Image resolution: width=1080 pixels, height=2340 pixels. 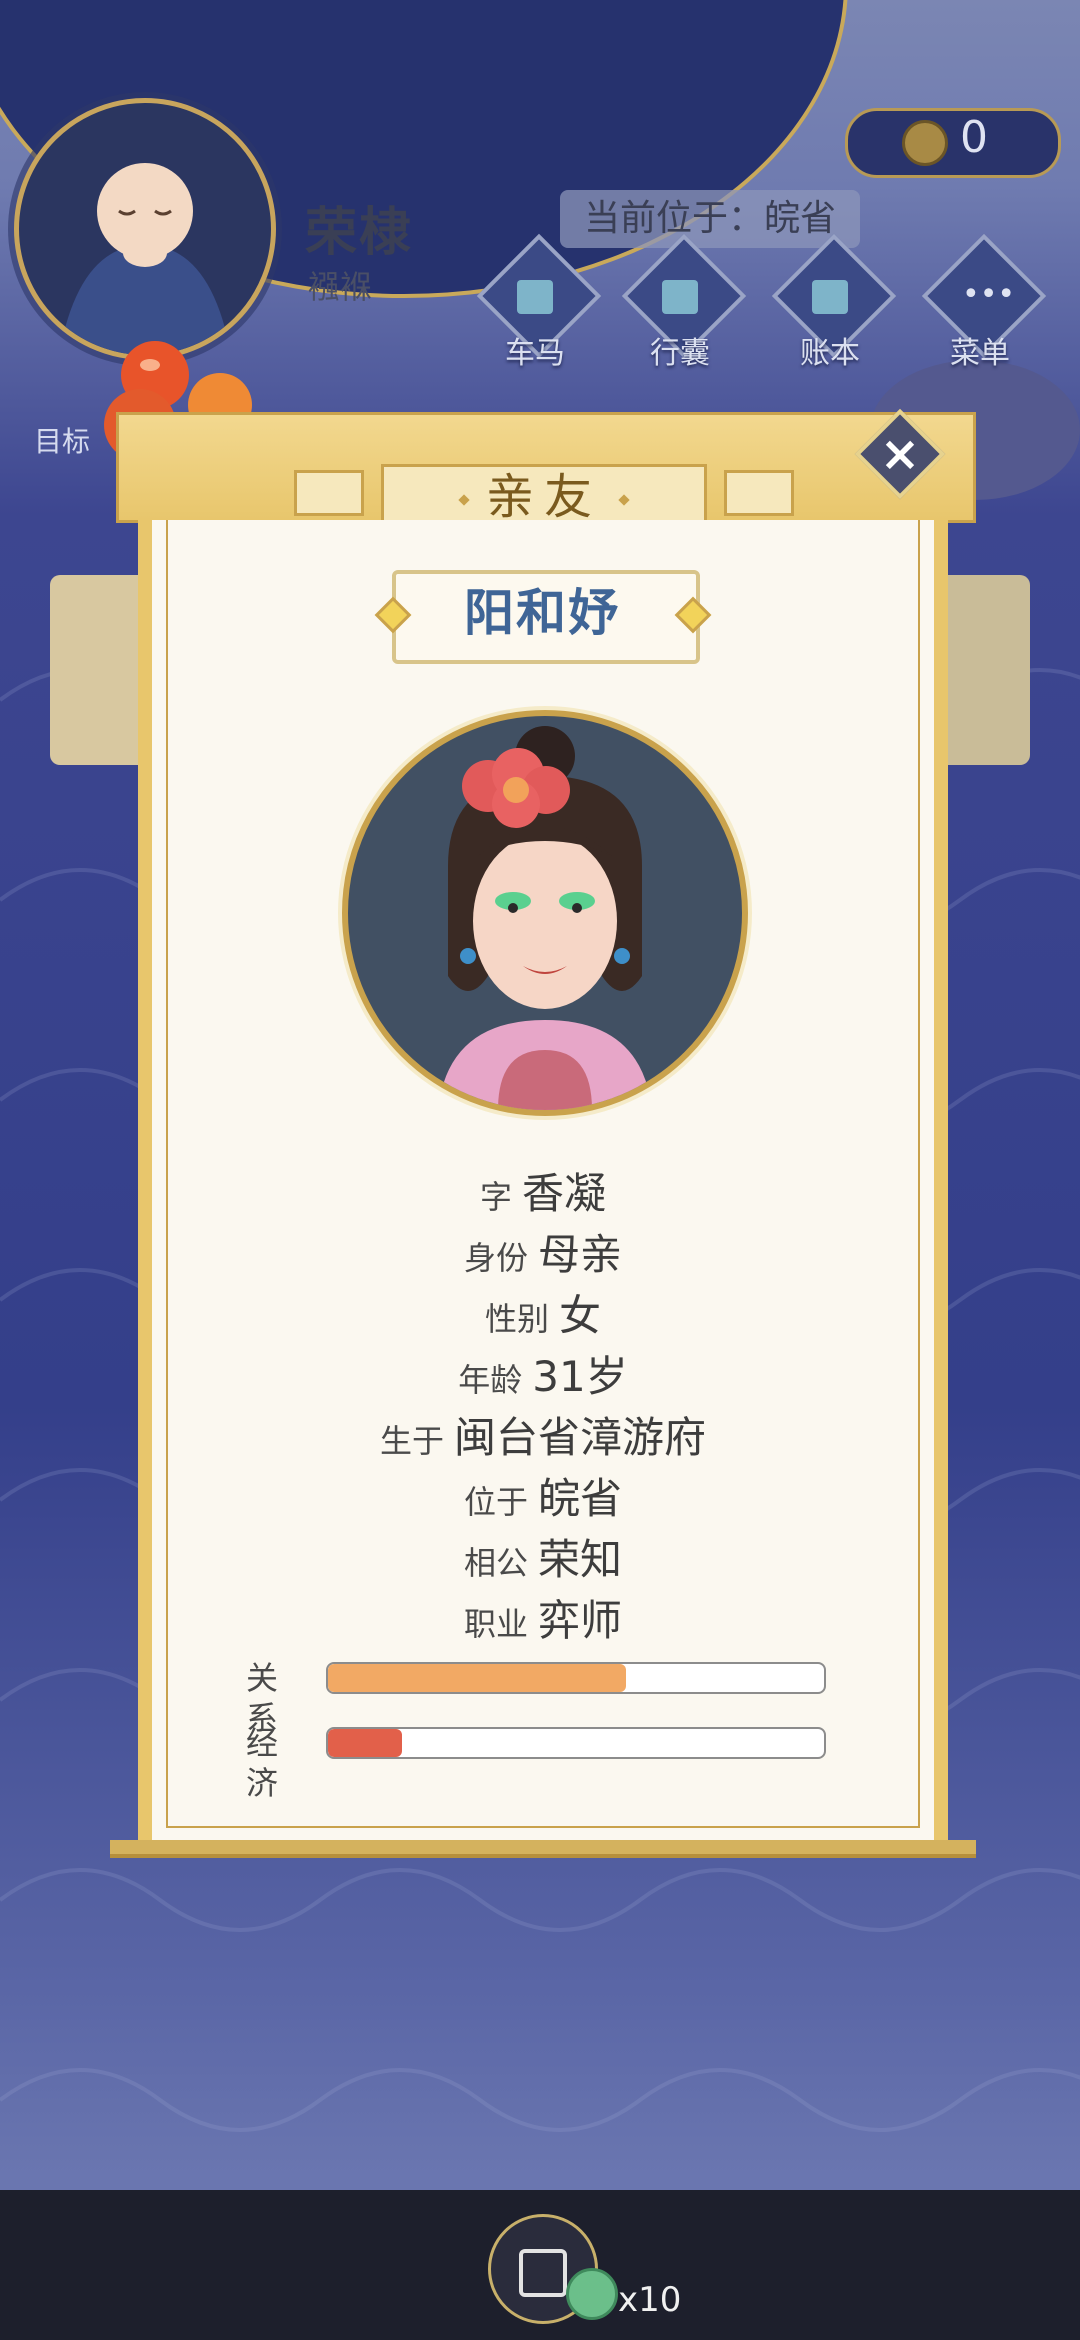 What do you see at coordinates (542, 613) in the screenshot?
I see `person-name: 阳和妤` at bounding box center [542, 613].